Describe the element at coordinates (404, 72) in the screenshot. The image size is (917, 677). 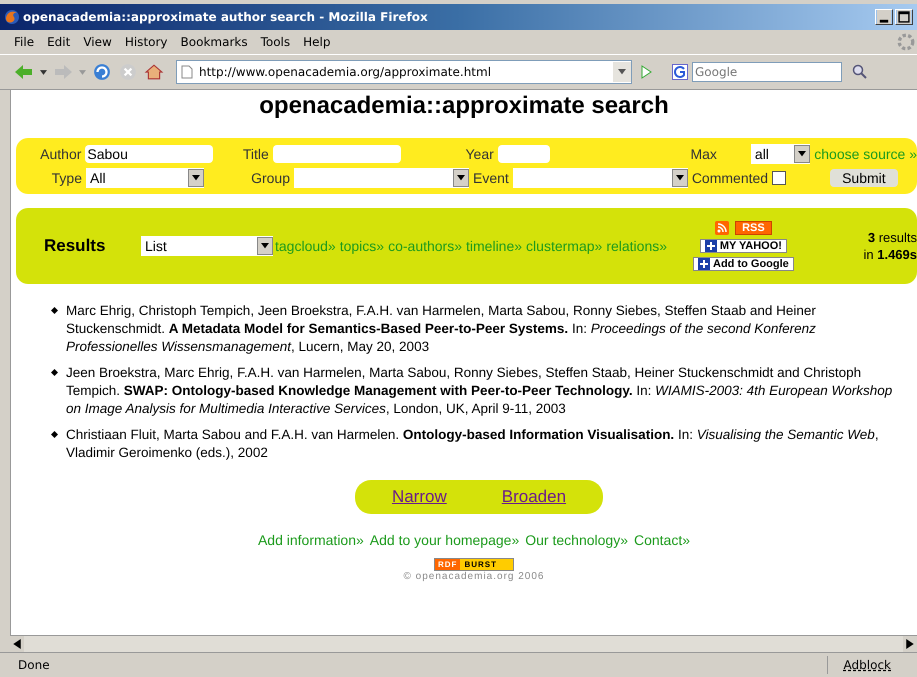
I see `address-field: http://www.openacademia.org/approximate.html` at that location.